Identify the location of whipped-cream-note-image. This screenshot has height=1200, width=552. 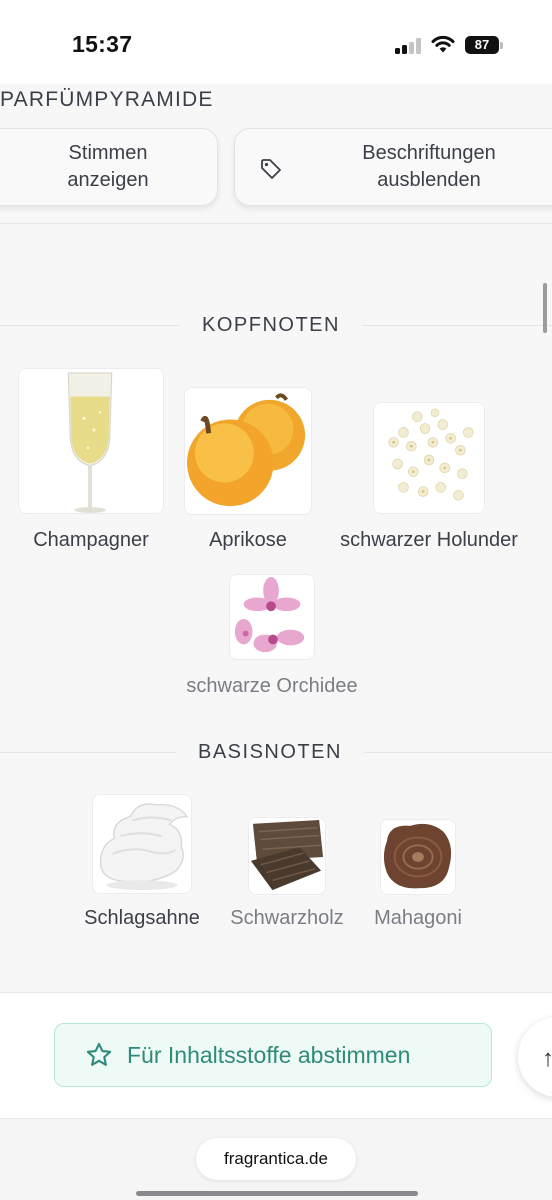
(142, 844).